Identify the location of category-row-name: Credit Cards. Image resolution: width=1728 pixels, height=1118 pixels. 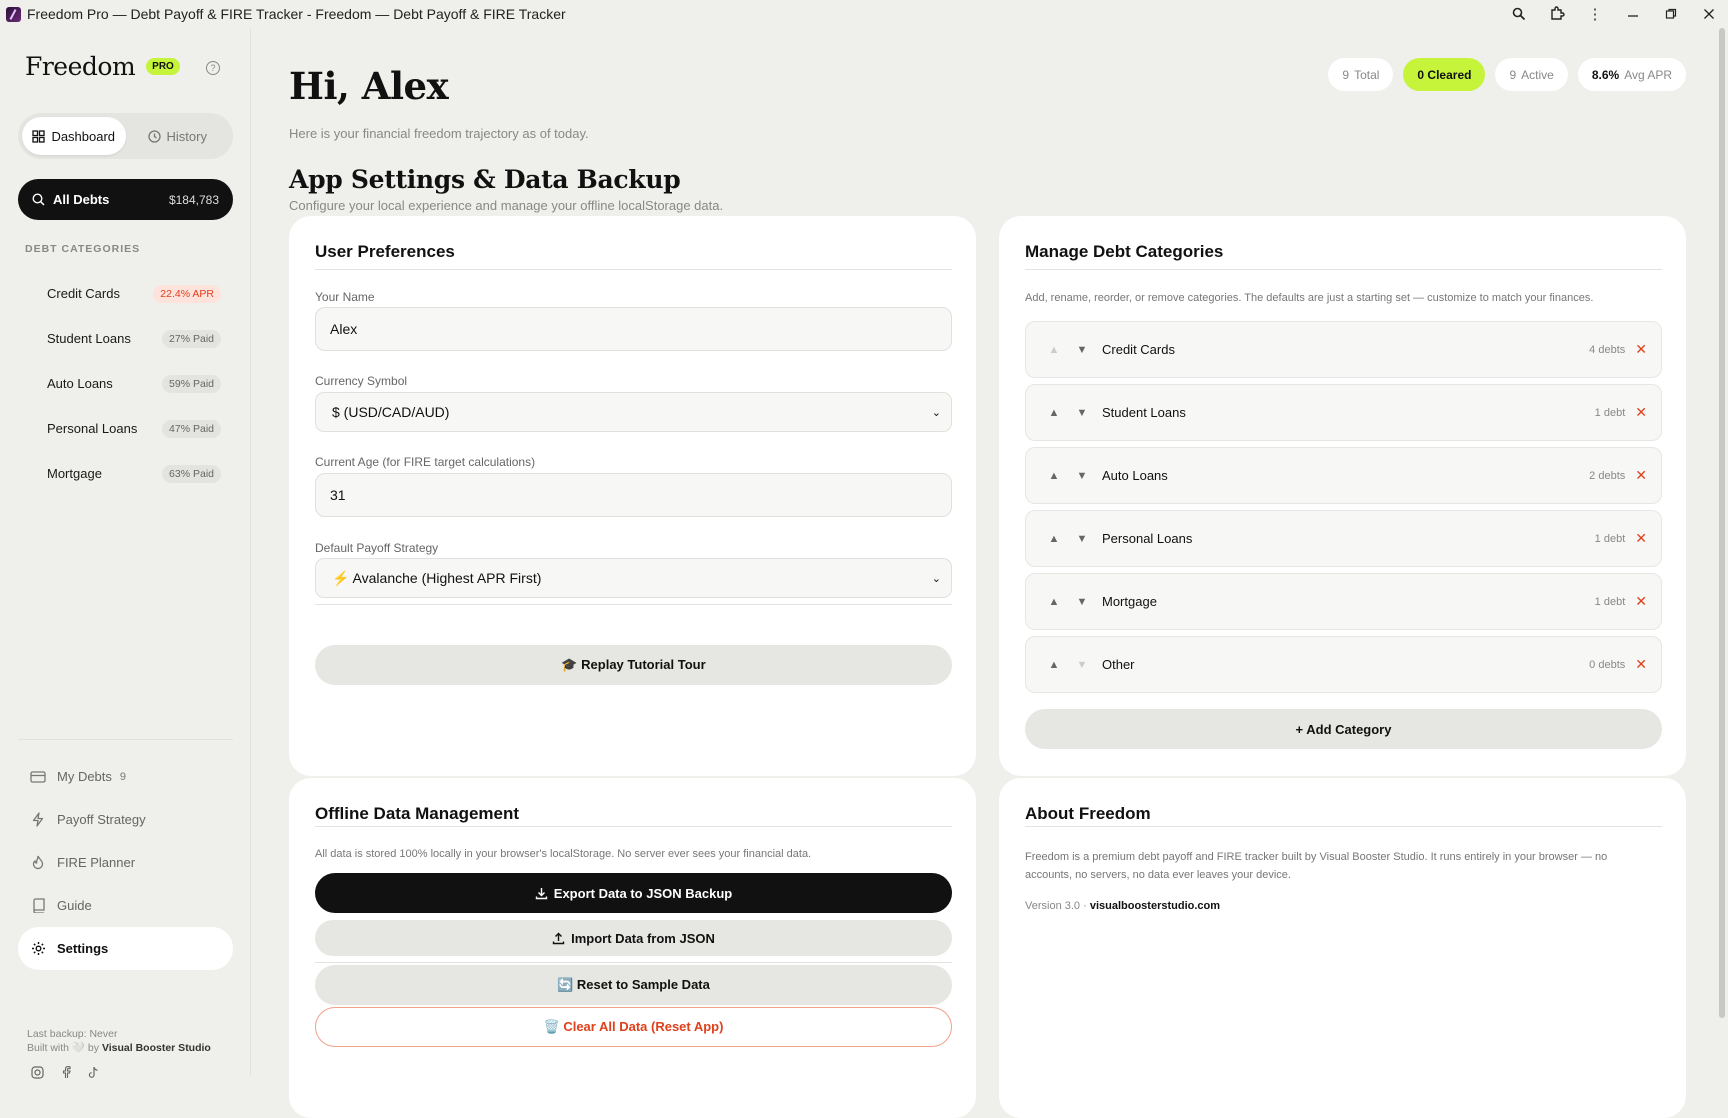
(1345, 349).